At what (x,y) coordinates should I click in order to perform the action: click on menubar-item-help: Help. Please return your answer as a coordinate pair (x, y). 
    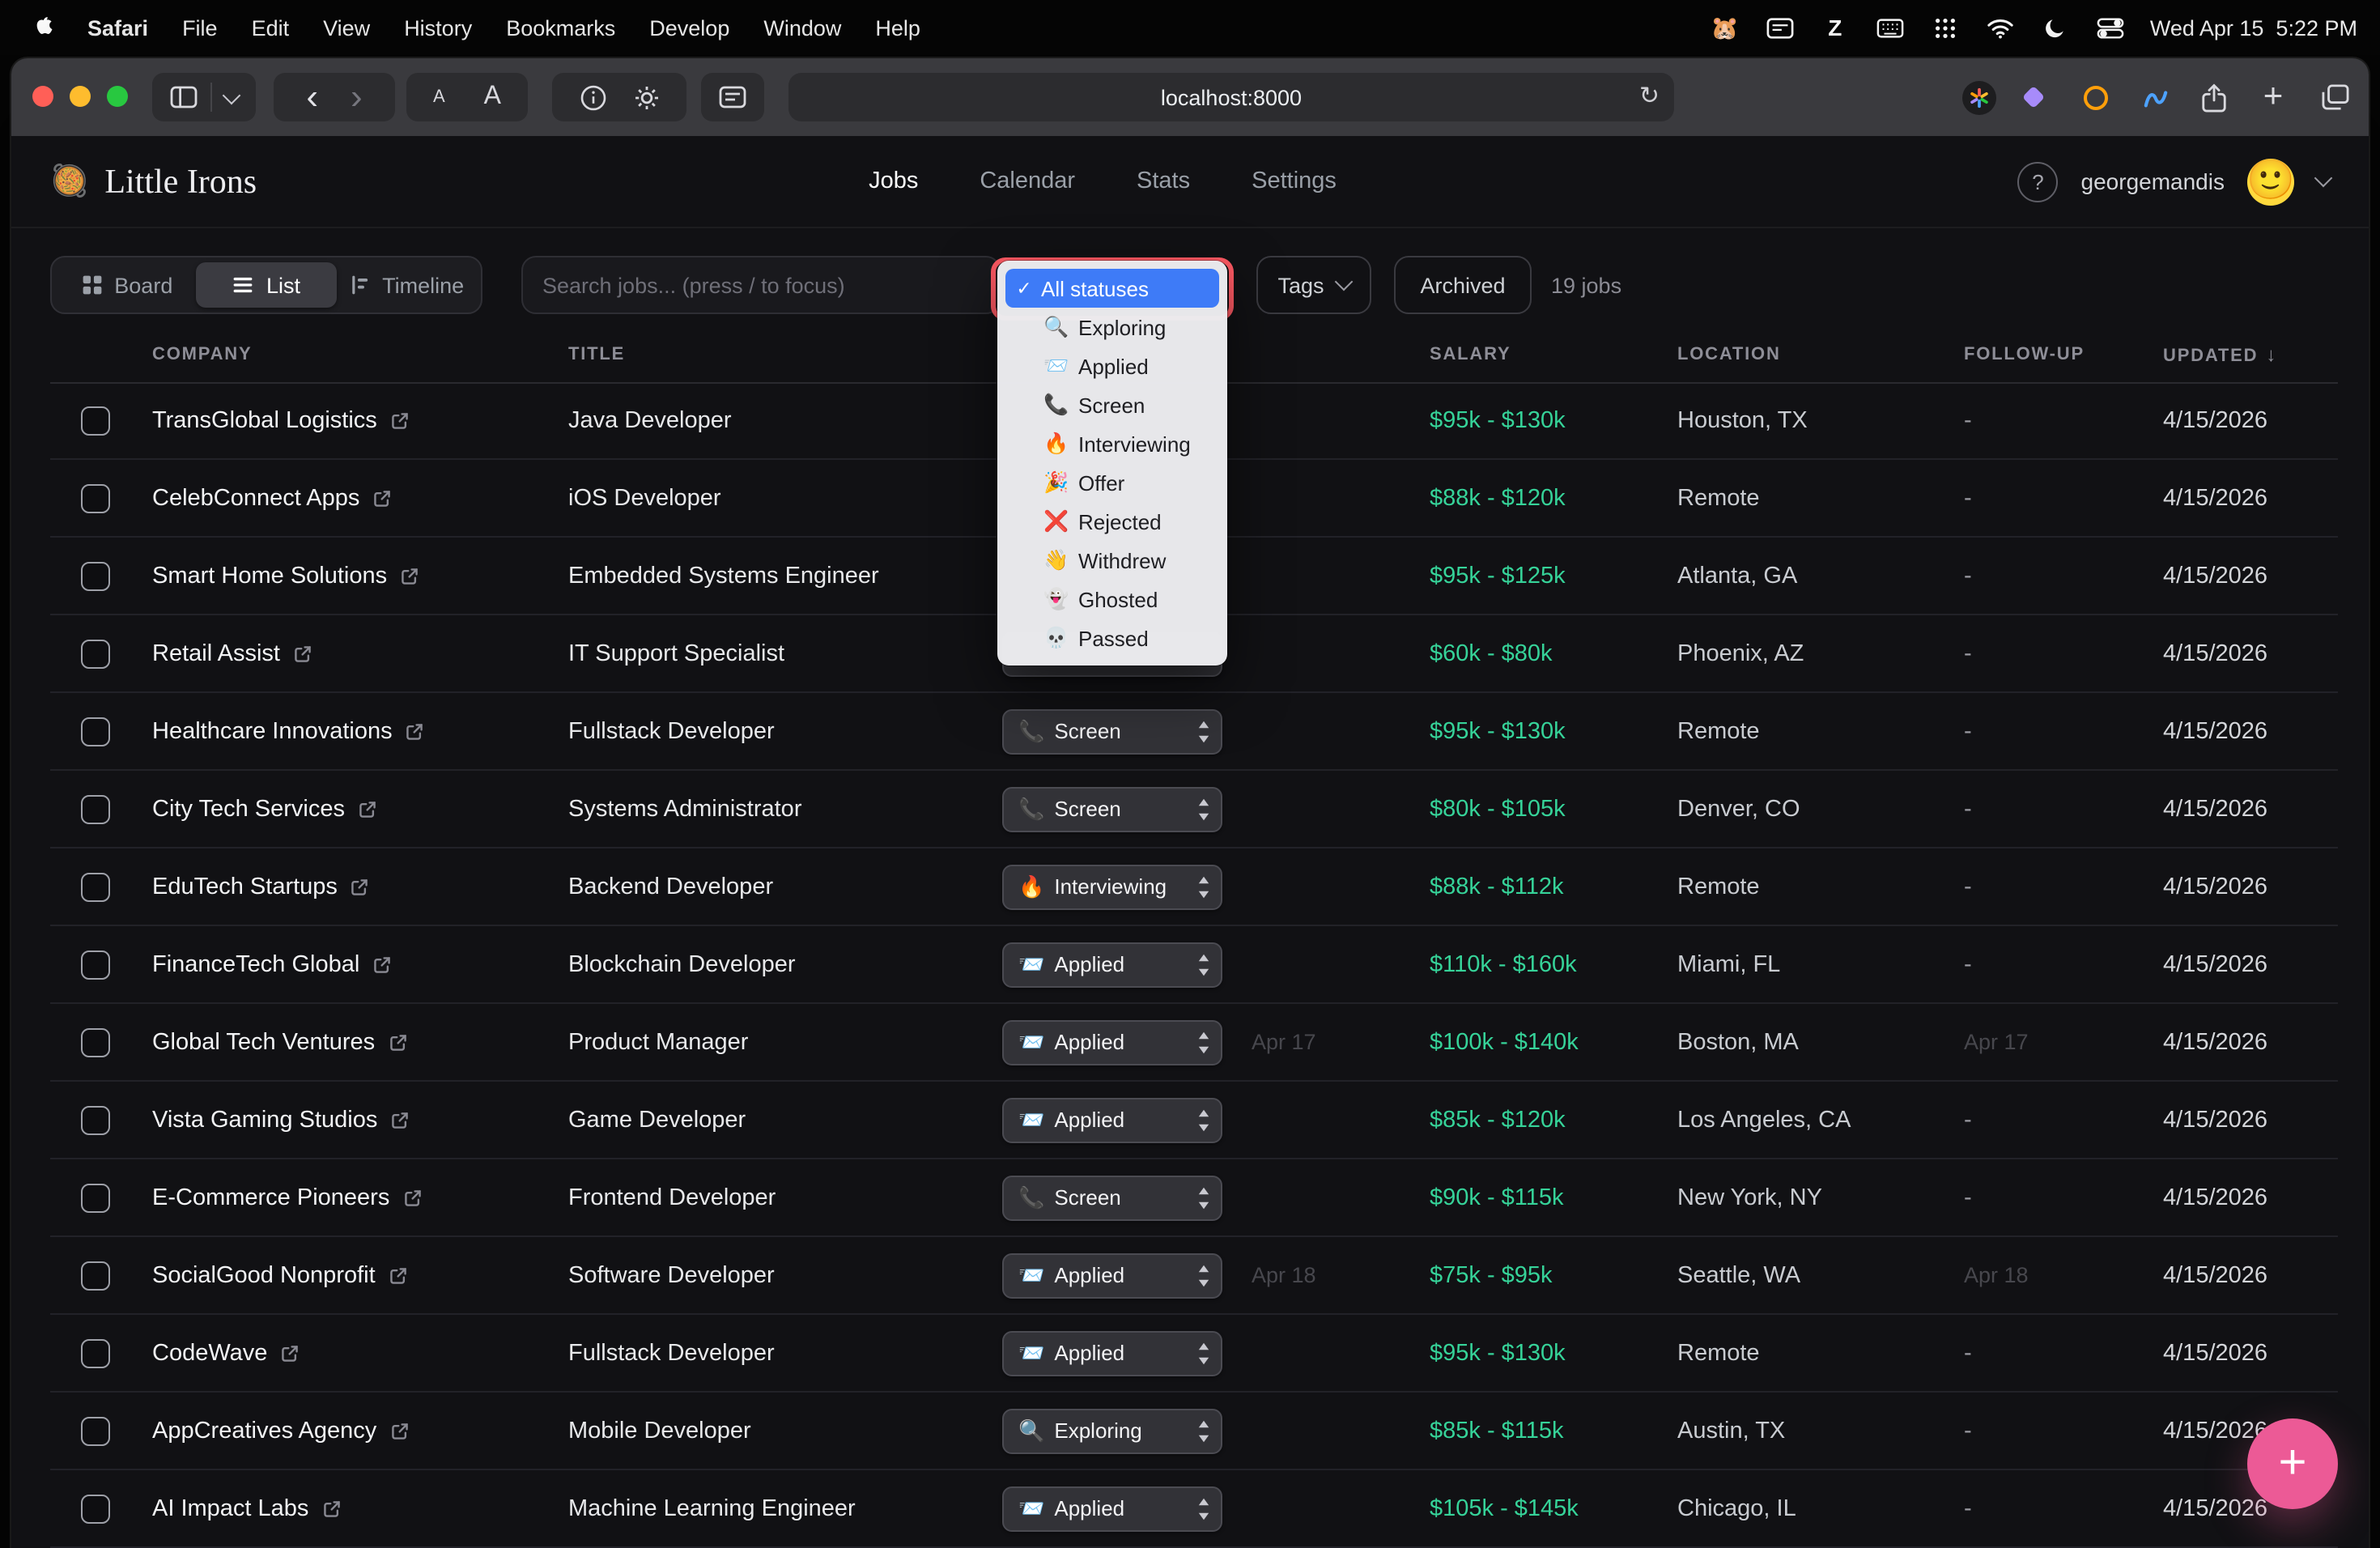
    Looking at the image, I should click on (898, 27).